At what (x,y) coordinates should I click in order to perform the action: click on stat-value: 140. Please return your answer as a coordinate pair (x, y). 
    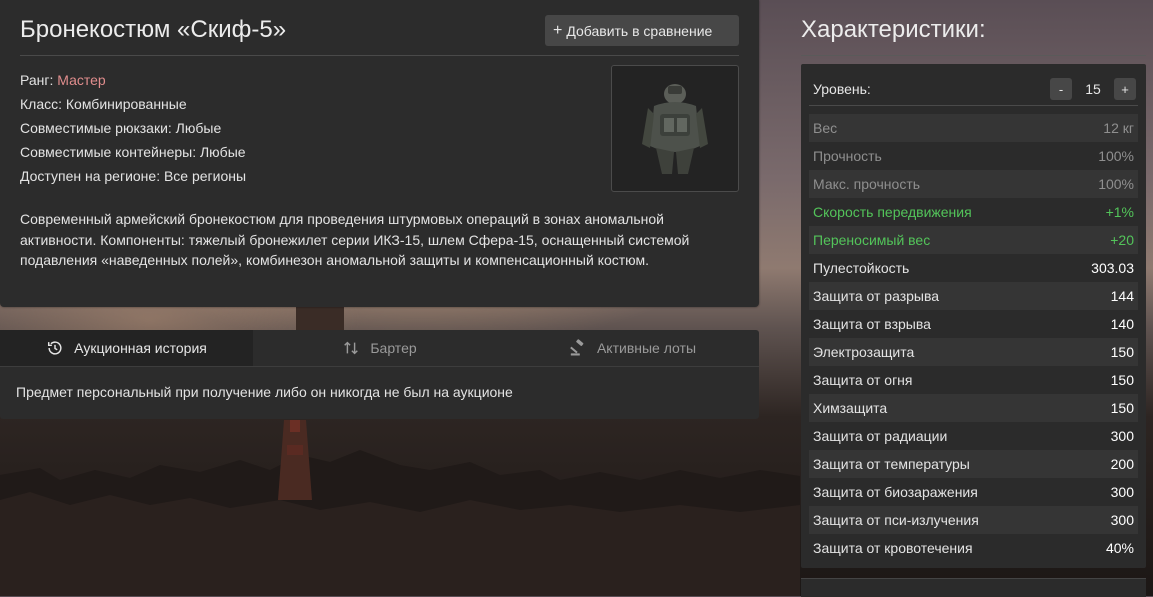
    Looking at the image, I should click on (1122, 324).